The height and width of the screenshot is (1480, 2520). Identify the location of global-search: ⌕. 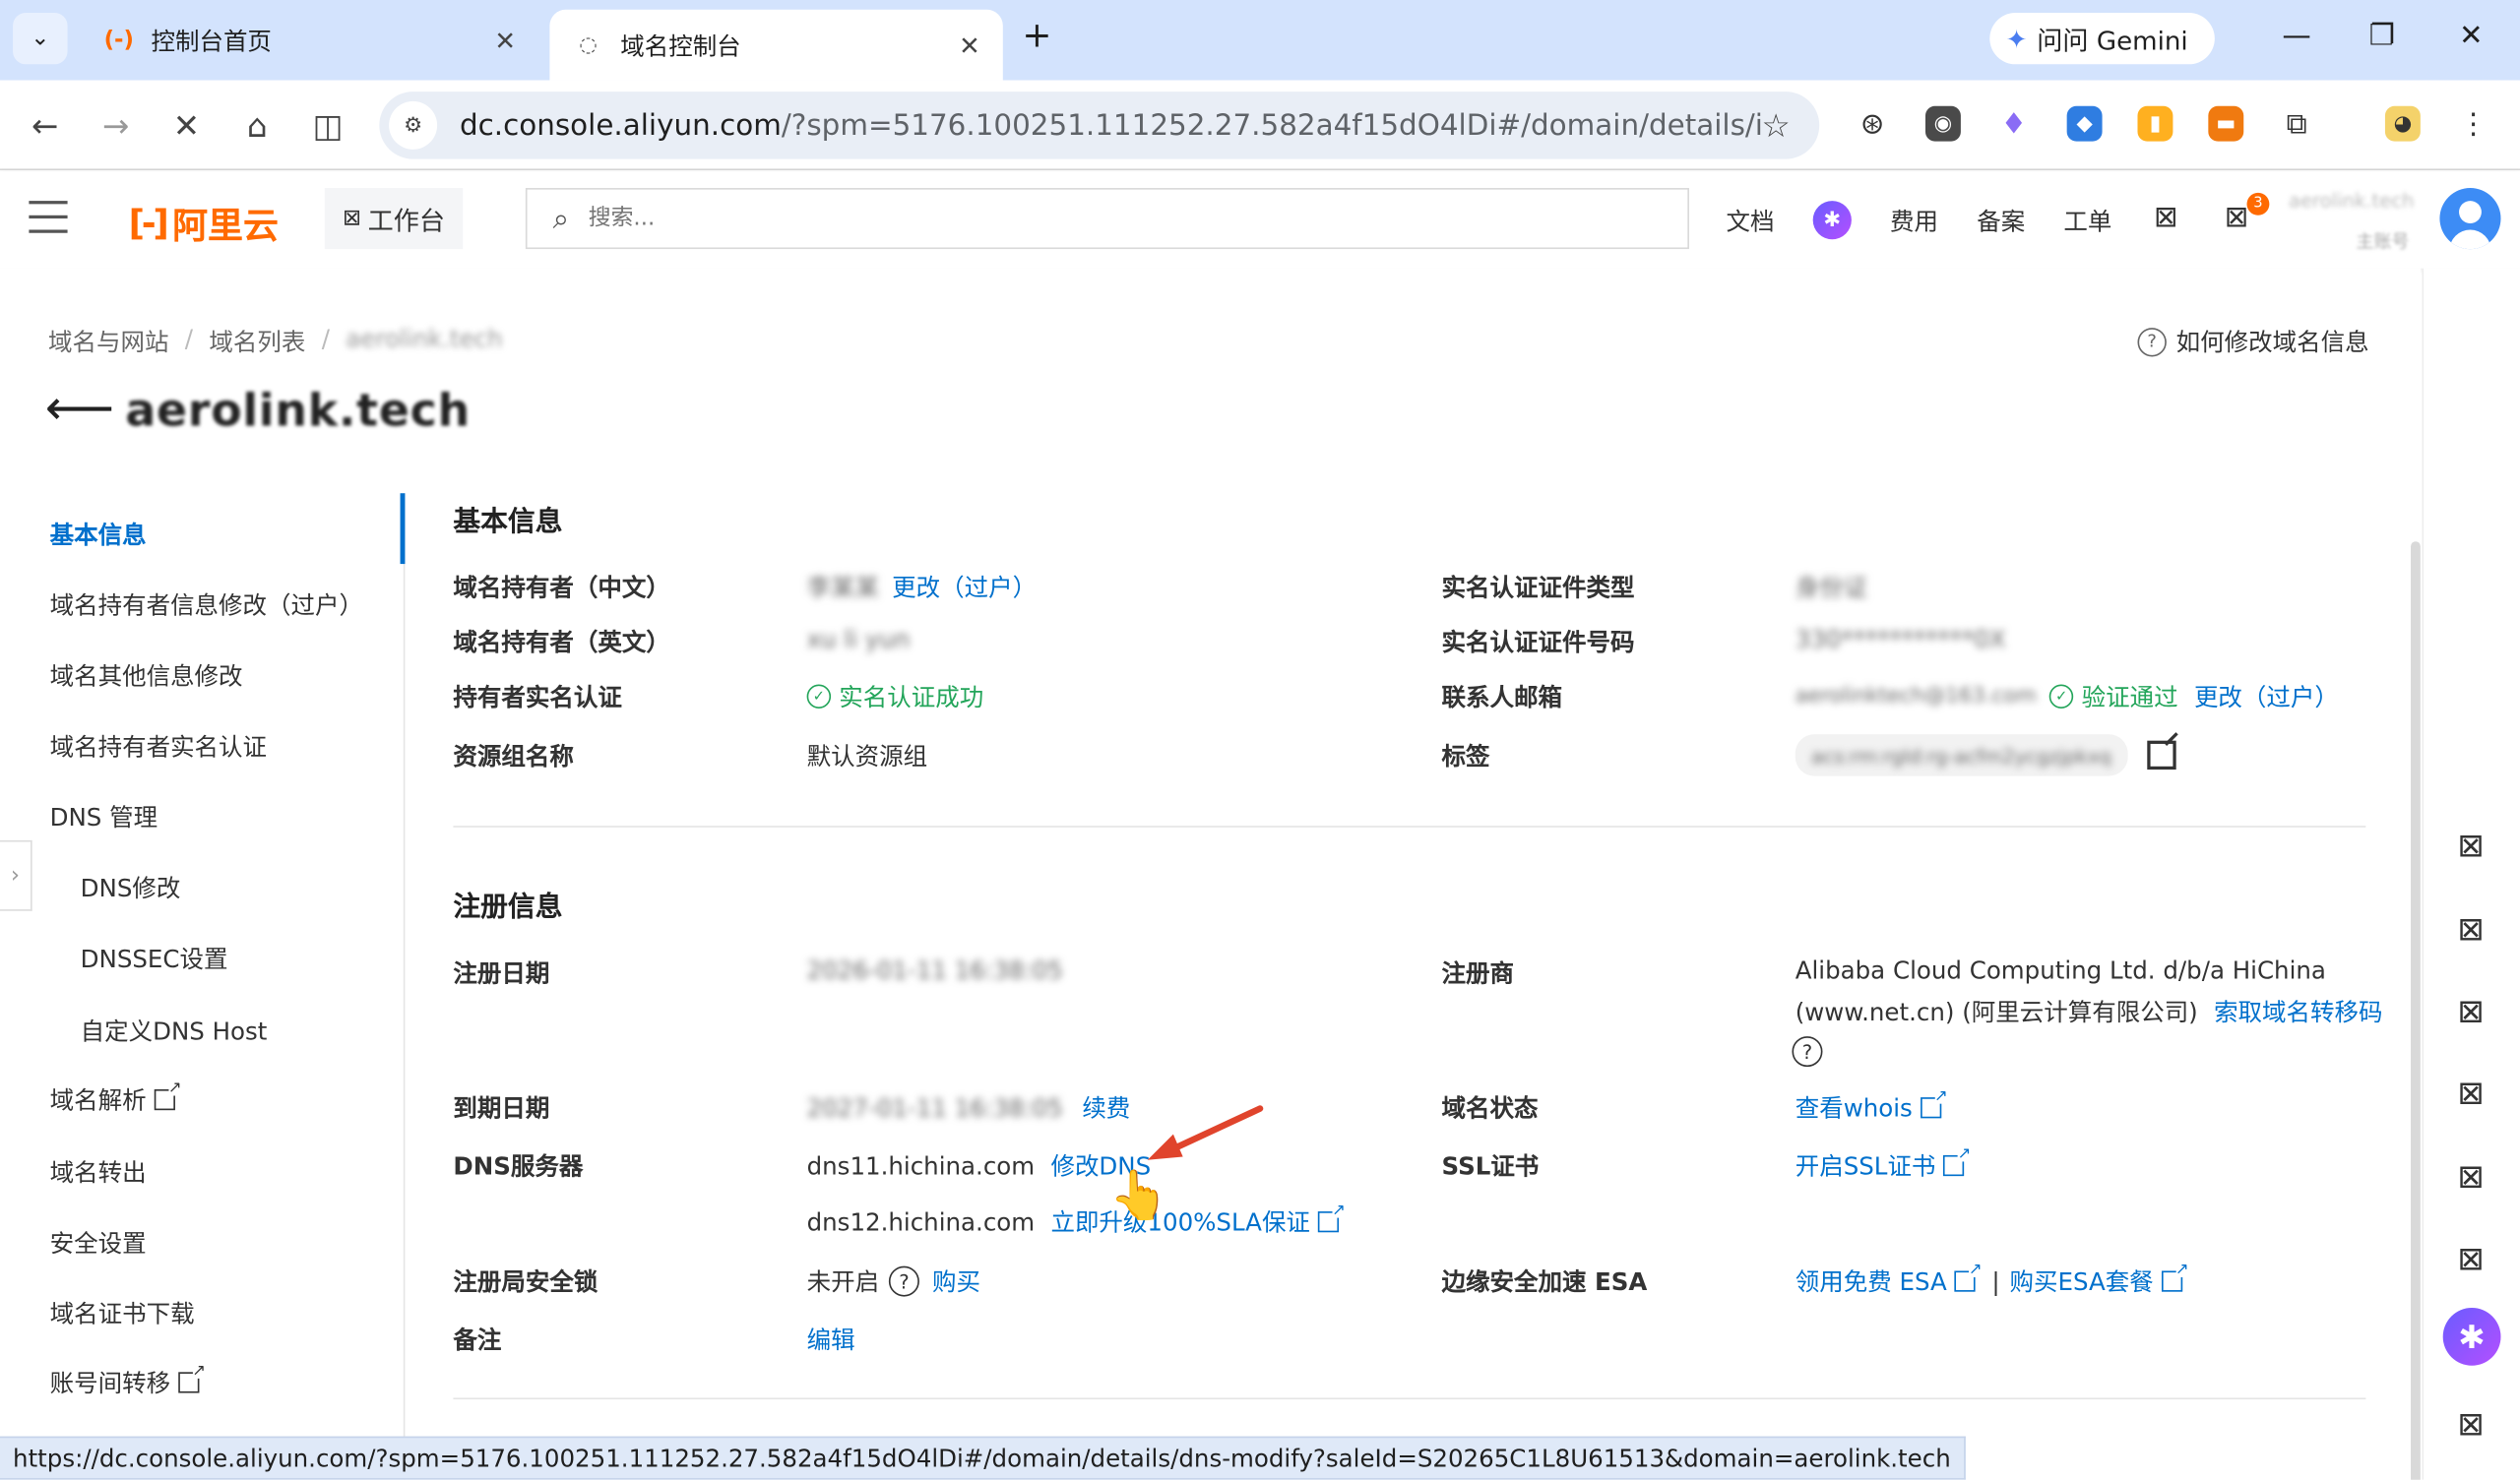
(1107, 219).